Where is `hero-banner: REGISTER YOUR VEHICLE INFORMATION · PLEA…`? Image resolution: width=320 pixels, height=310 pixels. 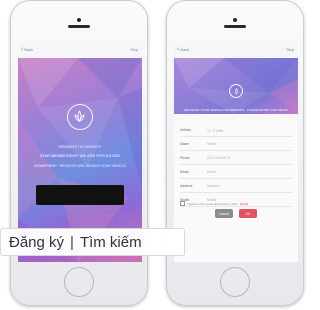
hero-banner: REGISTER YOUR VEHICLE INFORMATION · PLEA… is located at coordinates (236, 87).